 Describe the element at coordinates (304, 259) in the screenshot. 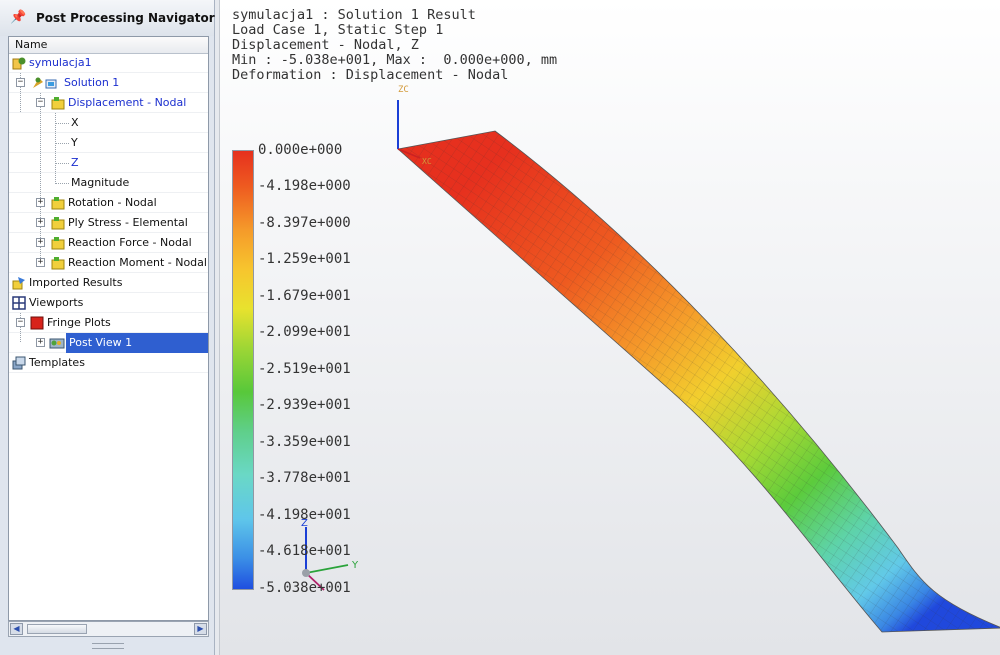

I see `legend-tick: -1.259e+001` at that location.